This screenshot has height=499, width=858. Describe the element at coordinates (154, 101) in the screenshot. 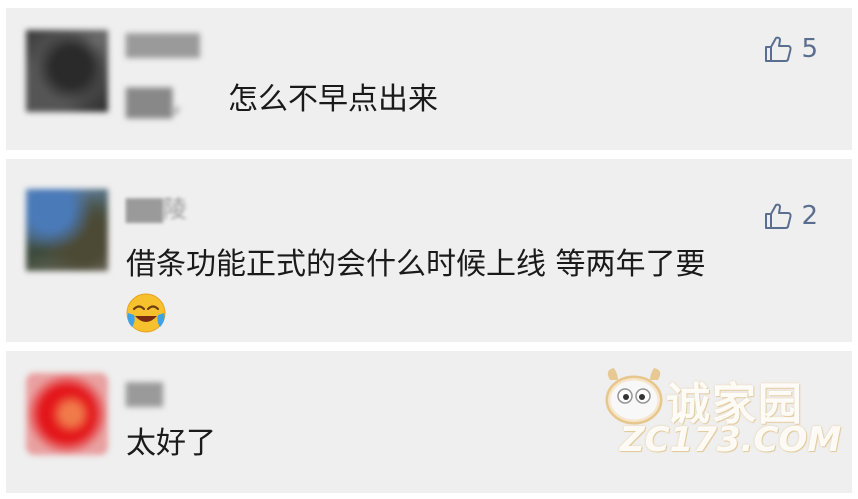

I see `blurred-mention: ▇▇,` at that location.